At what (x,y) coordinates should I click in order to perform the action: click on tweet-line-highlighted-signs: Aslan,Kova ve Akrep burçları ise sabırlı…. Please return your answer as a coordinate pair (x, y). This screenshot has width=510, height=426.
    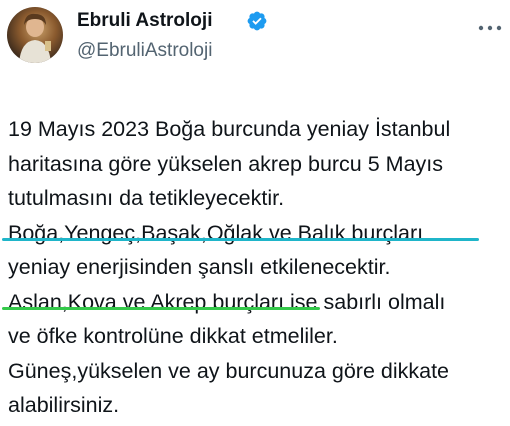
    Looking at the image, I should click on (227, 301).